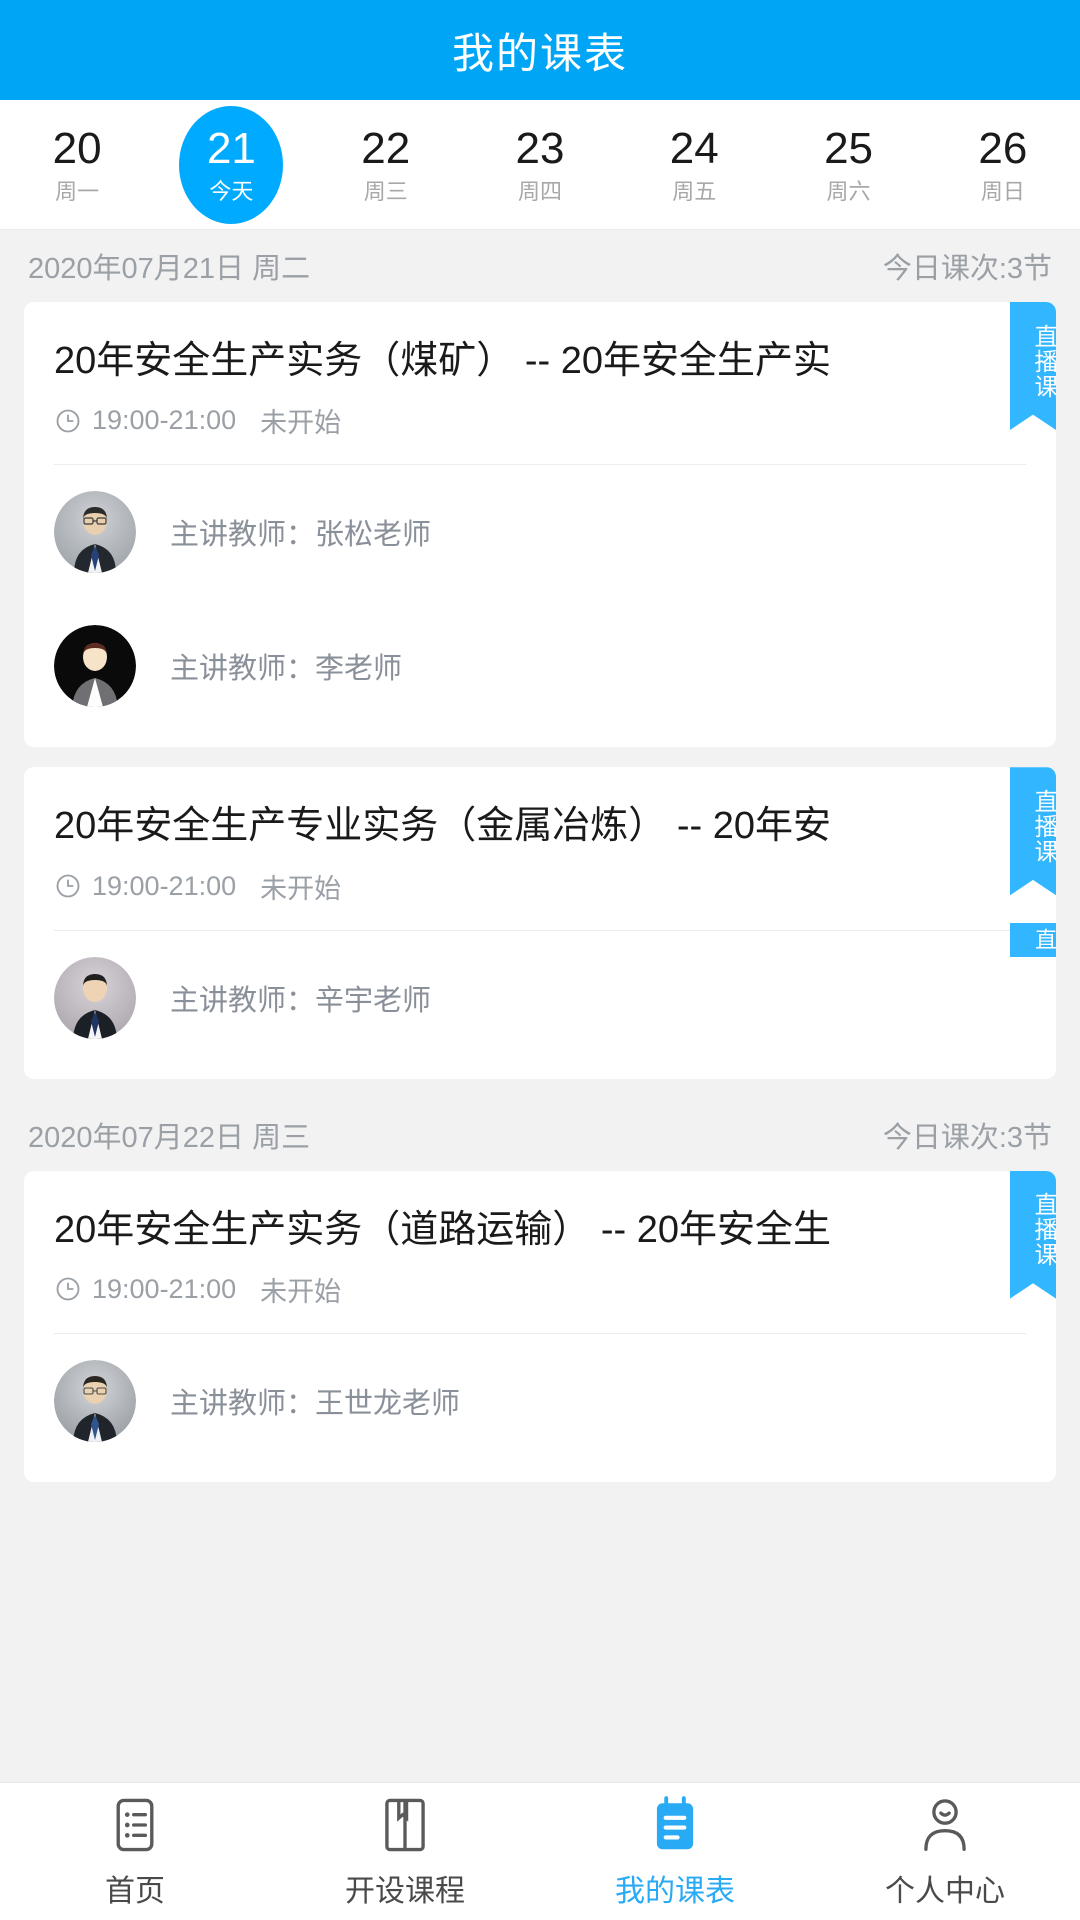 The height and width of the screenshot is (1920, 1080). I want to click on teacher-row: 主讲教师：辛宇老师 直, so click(540, 993).